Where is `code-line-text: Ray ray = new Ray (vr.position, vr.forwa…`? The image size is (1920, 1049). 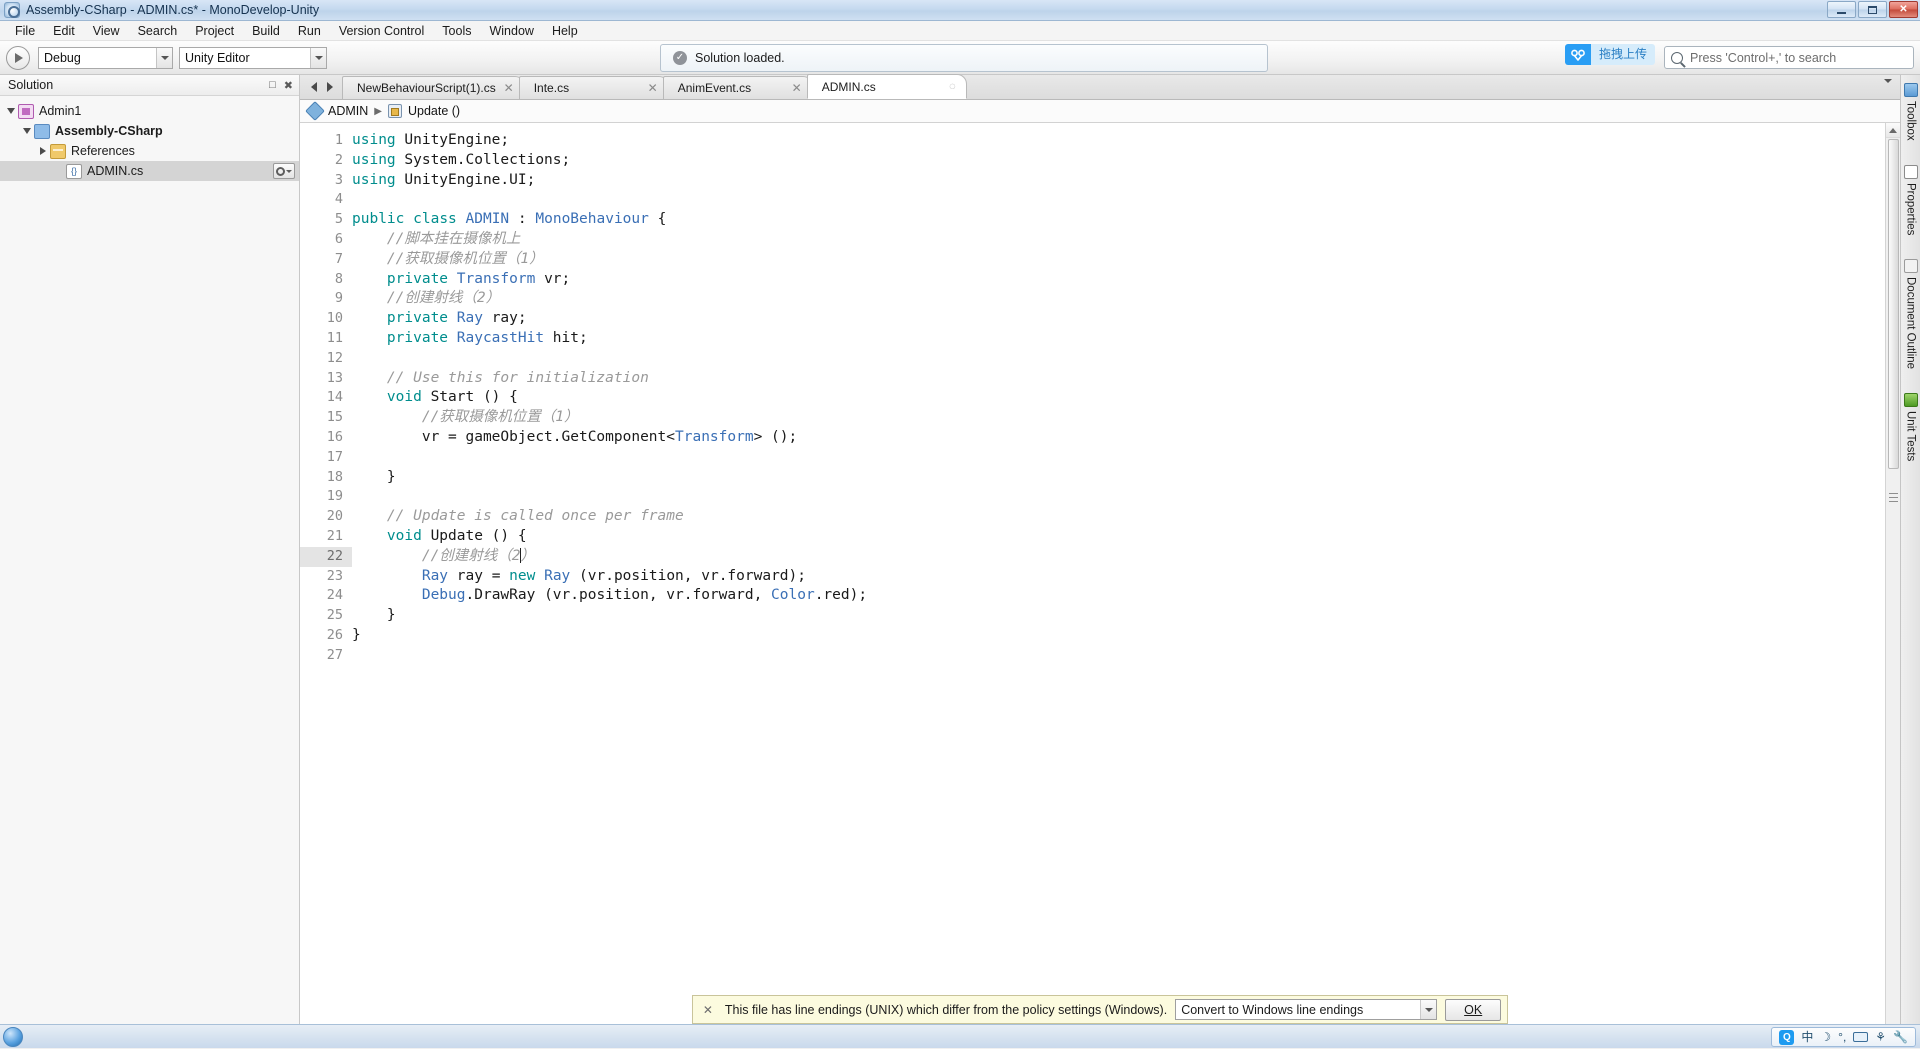
code-line-text: Ray ray = new Ray (vr.position, vr.forwa… is located at coordinates (1118, 577).